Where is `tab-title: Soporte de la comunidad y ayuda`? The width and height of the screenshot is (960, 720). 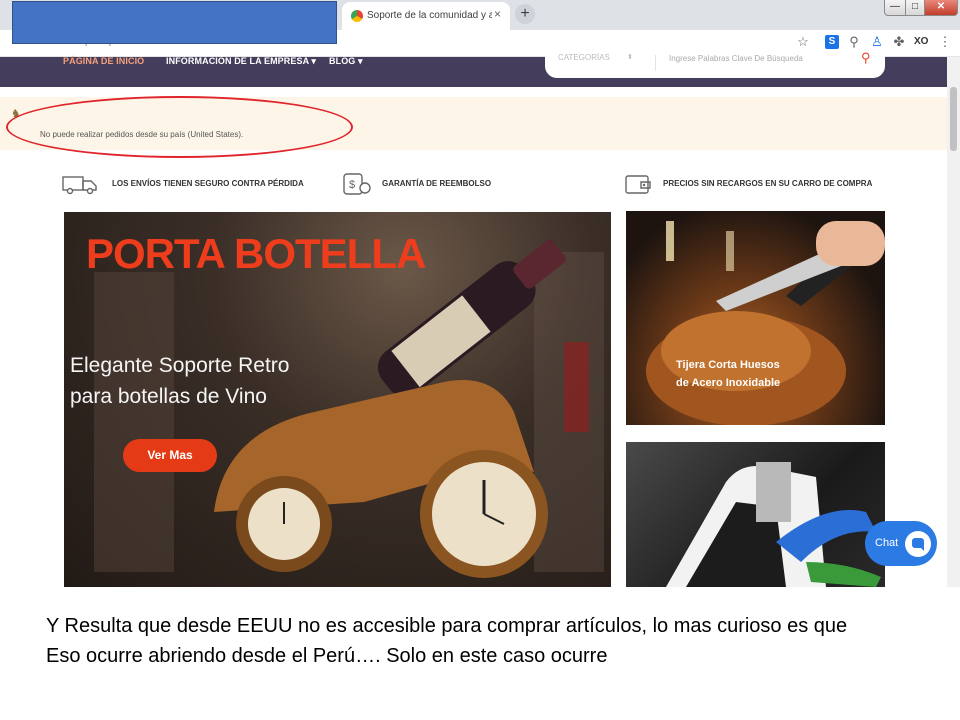
tab-title: Soporte de la comunidad y ayuda is located at coordinates (429, 15).